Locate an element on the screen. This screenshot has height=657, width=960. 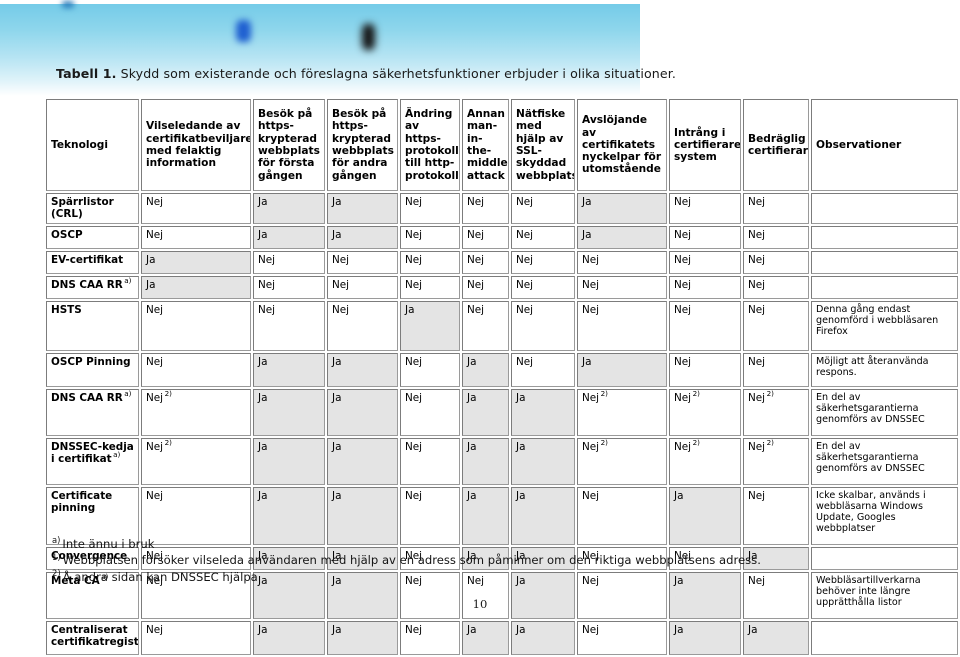
cell-avslojande: Nej is located at coordinates (622, 287).